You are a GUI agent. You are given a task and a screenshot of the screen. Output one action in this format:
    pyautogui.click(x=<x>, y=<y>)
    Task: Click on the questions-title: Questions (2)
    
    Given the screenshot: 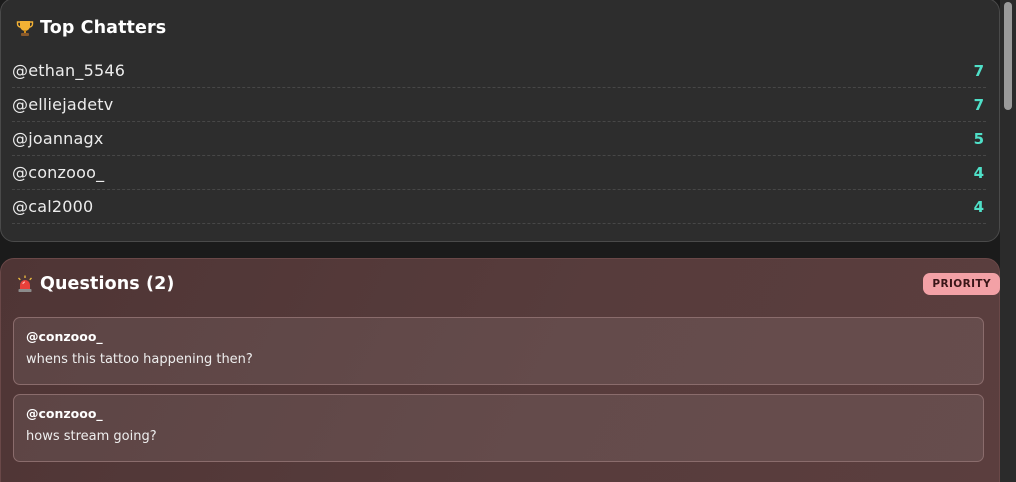 What is the action you would take?
    pyautogui.click(x=107, y=284)
    